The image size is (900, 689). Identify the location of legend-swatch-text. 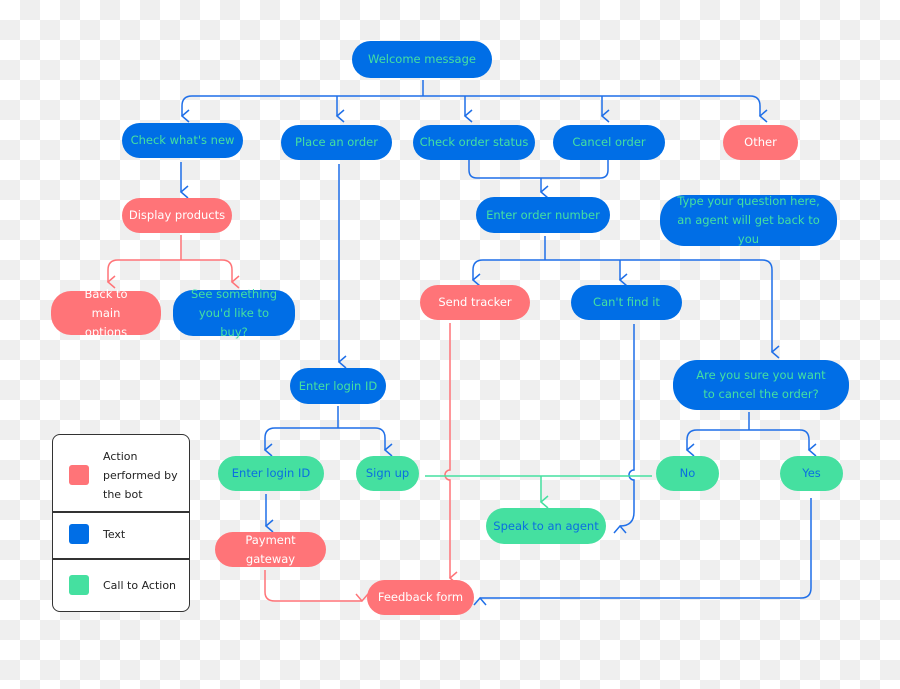
(79, 534).